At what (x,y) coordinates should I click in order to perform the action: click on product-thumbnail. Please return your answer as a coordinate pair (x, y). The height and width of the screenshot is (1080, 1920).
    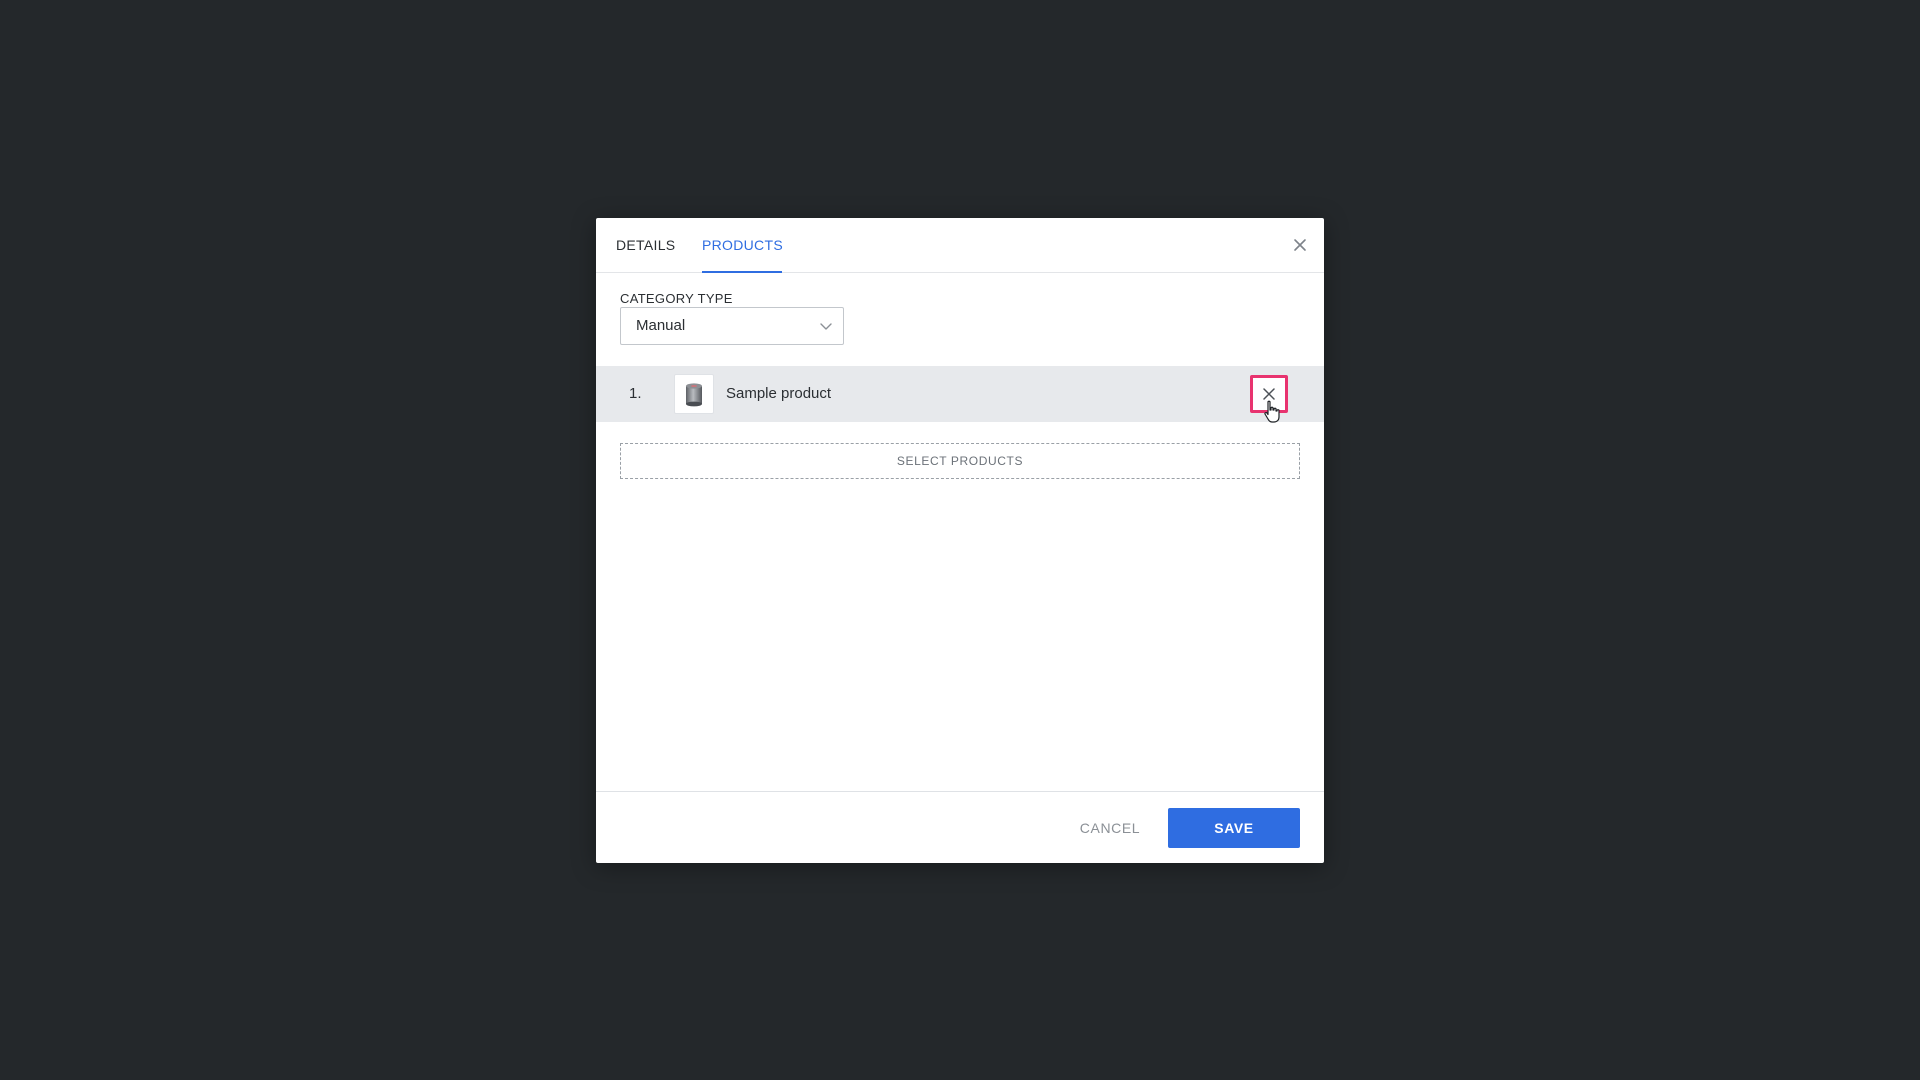
    Looking at the image, I should click on (694, 394).